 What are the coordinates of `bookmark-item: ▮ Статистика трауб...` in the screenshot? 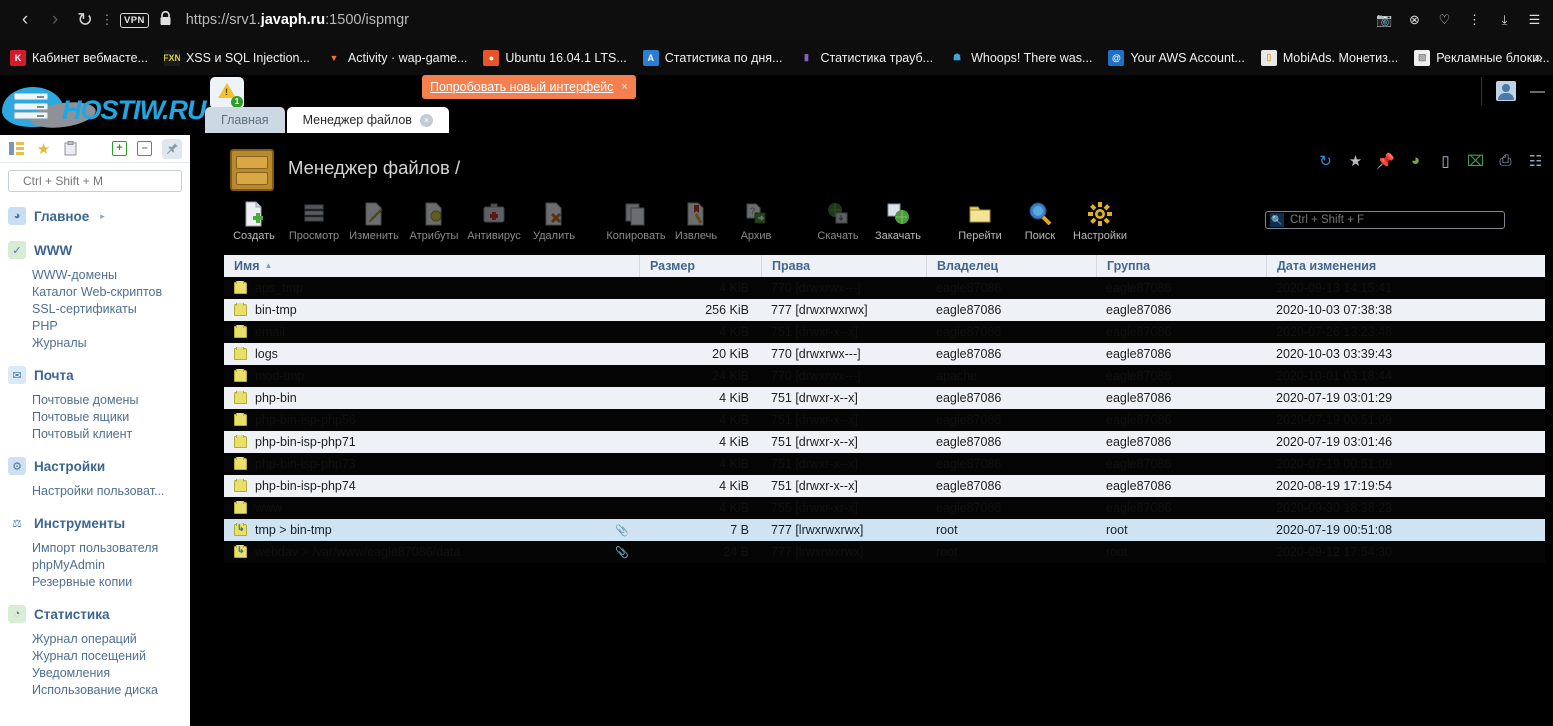 It's located at (865, 58).